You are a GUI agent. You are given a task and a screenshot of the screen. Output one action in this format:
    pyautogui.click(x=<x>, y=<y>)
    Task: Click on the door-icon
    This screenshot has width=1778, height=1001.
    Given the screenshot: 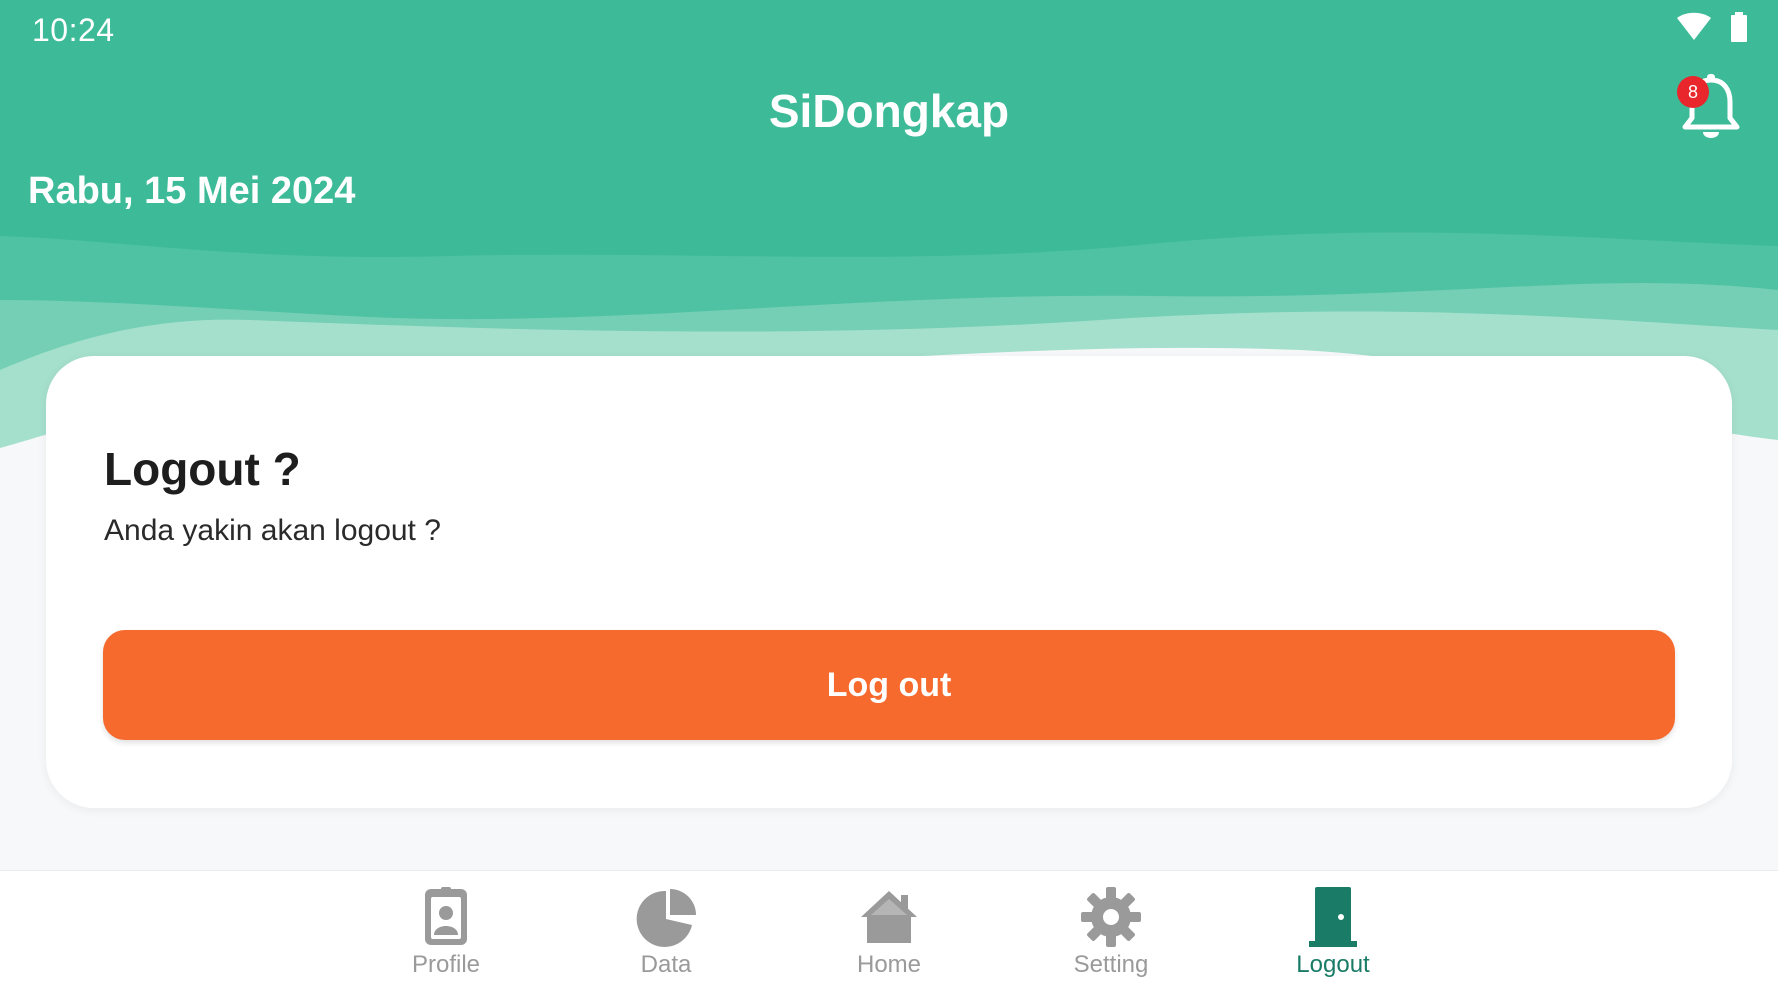 What is the action you would take?
    pyautogui.click(x=1333, y=917)
    